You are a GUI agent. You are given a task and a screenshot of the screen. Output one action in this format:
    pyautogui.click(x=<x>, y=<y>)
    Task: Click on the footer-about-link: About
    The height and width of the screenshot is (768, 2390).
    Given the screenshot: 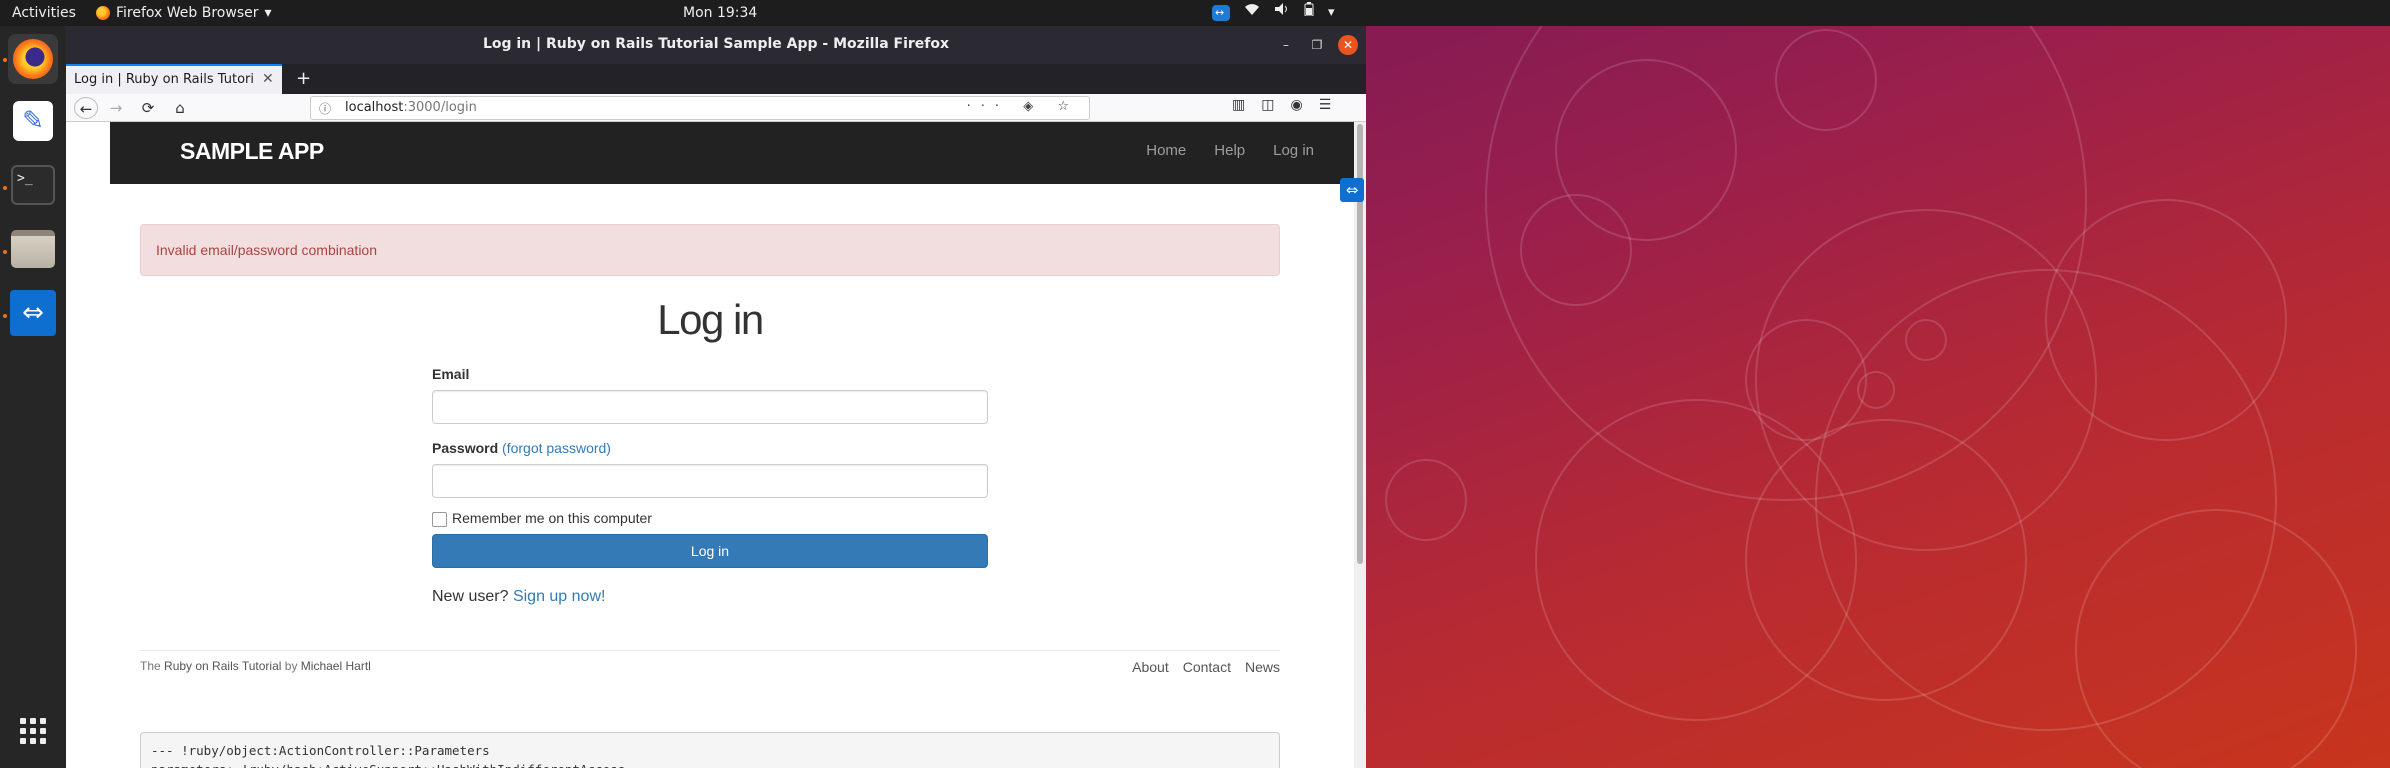 What is the action you would take?
    pyautogui.click(x=1150, y=667)
    